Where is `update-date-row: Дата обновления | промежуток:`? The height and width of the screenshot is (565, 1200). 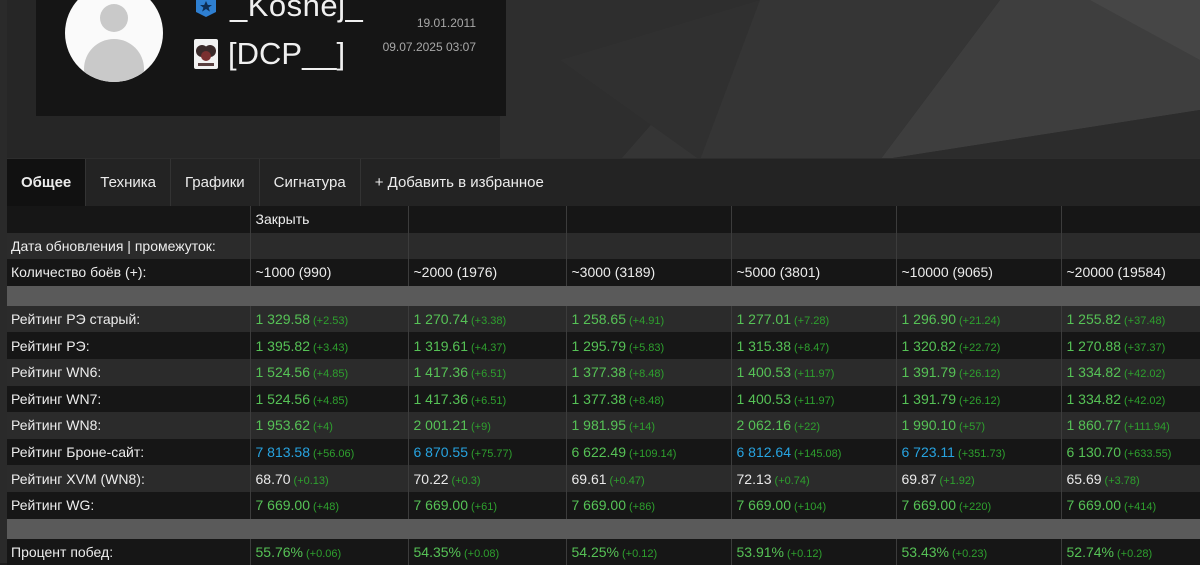 update-date-row: Дата обновления | промежуток: is located at coordinates (603, 246).